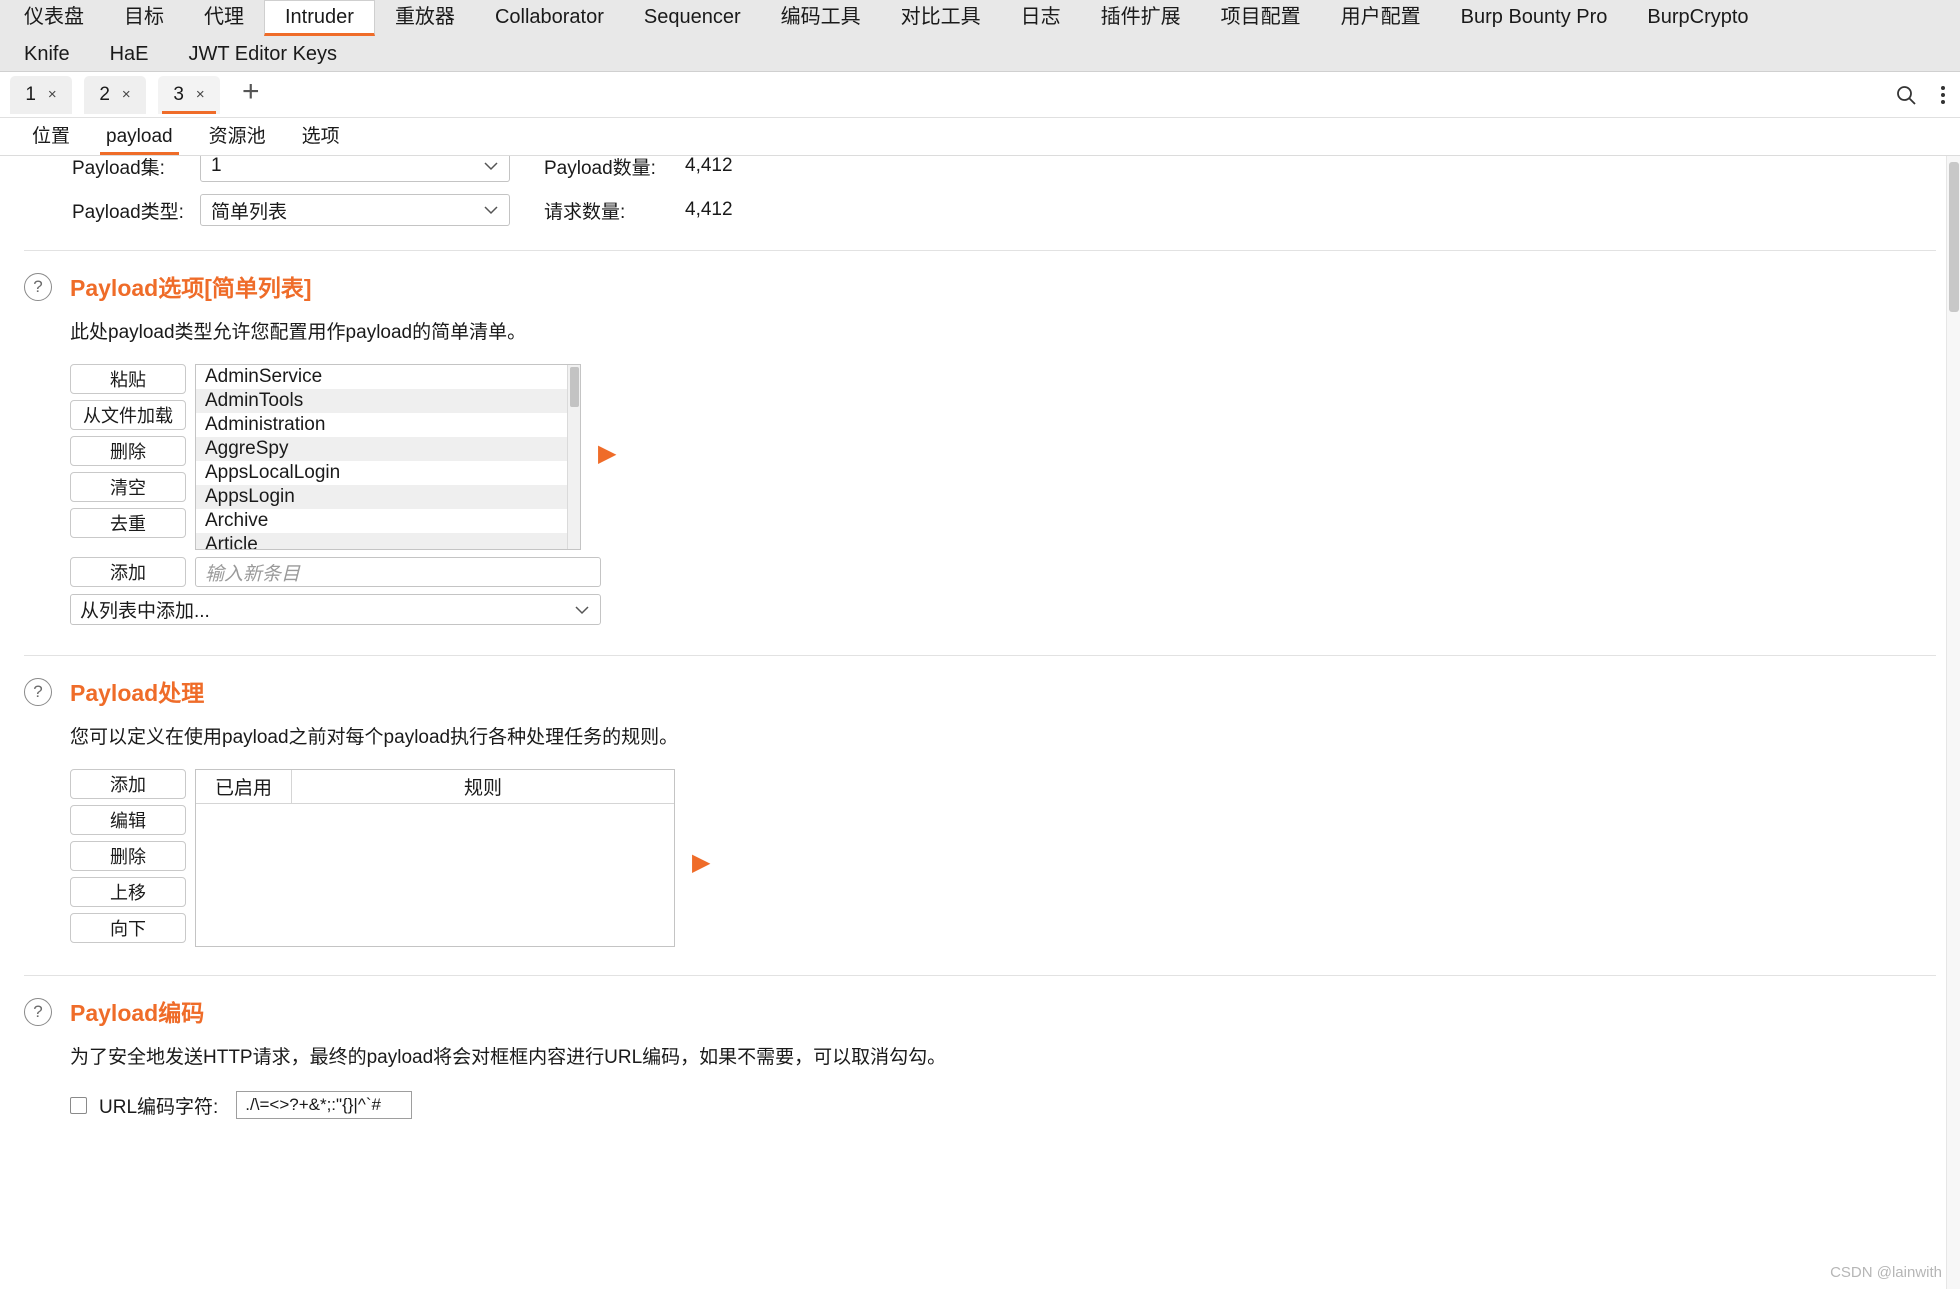 The height and width of the screenshot is (1289, 1960). Describe the element at coordinates (388, 377) in the screenshot. I see `list-item: AdminService` at that location.